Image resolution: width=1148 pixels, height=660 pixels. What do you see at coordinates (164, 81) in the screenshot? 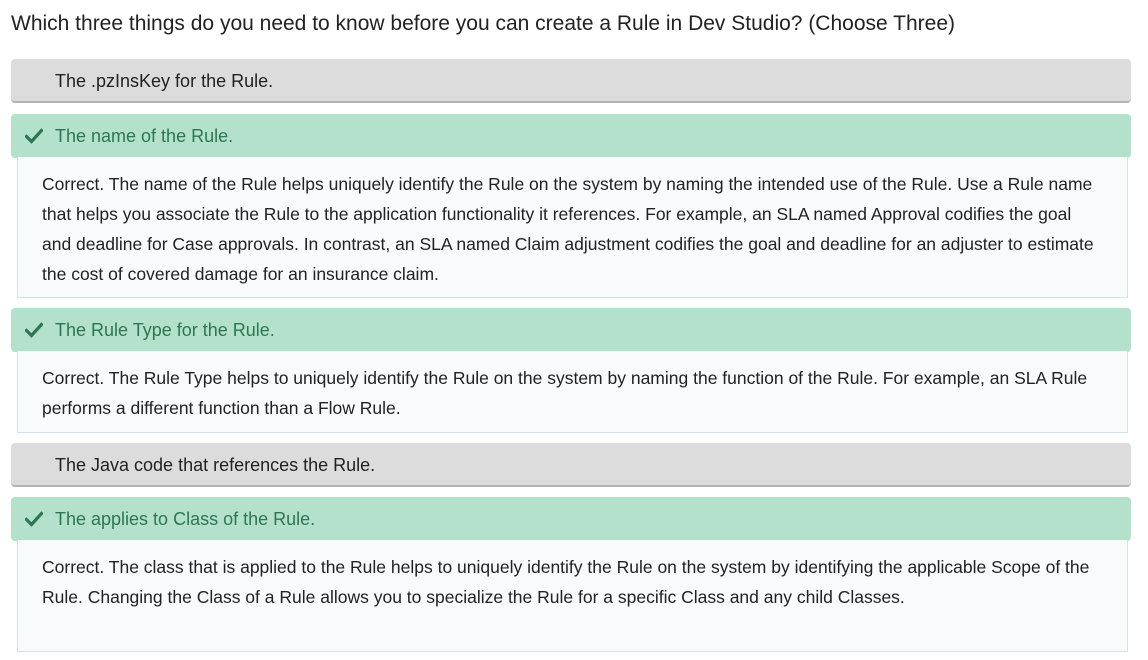
I see `answer-option-label: The .pzInsKey for the Rule.` at bounding box center [164, 81].